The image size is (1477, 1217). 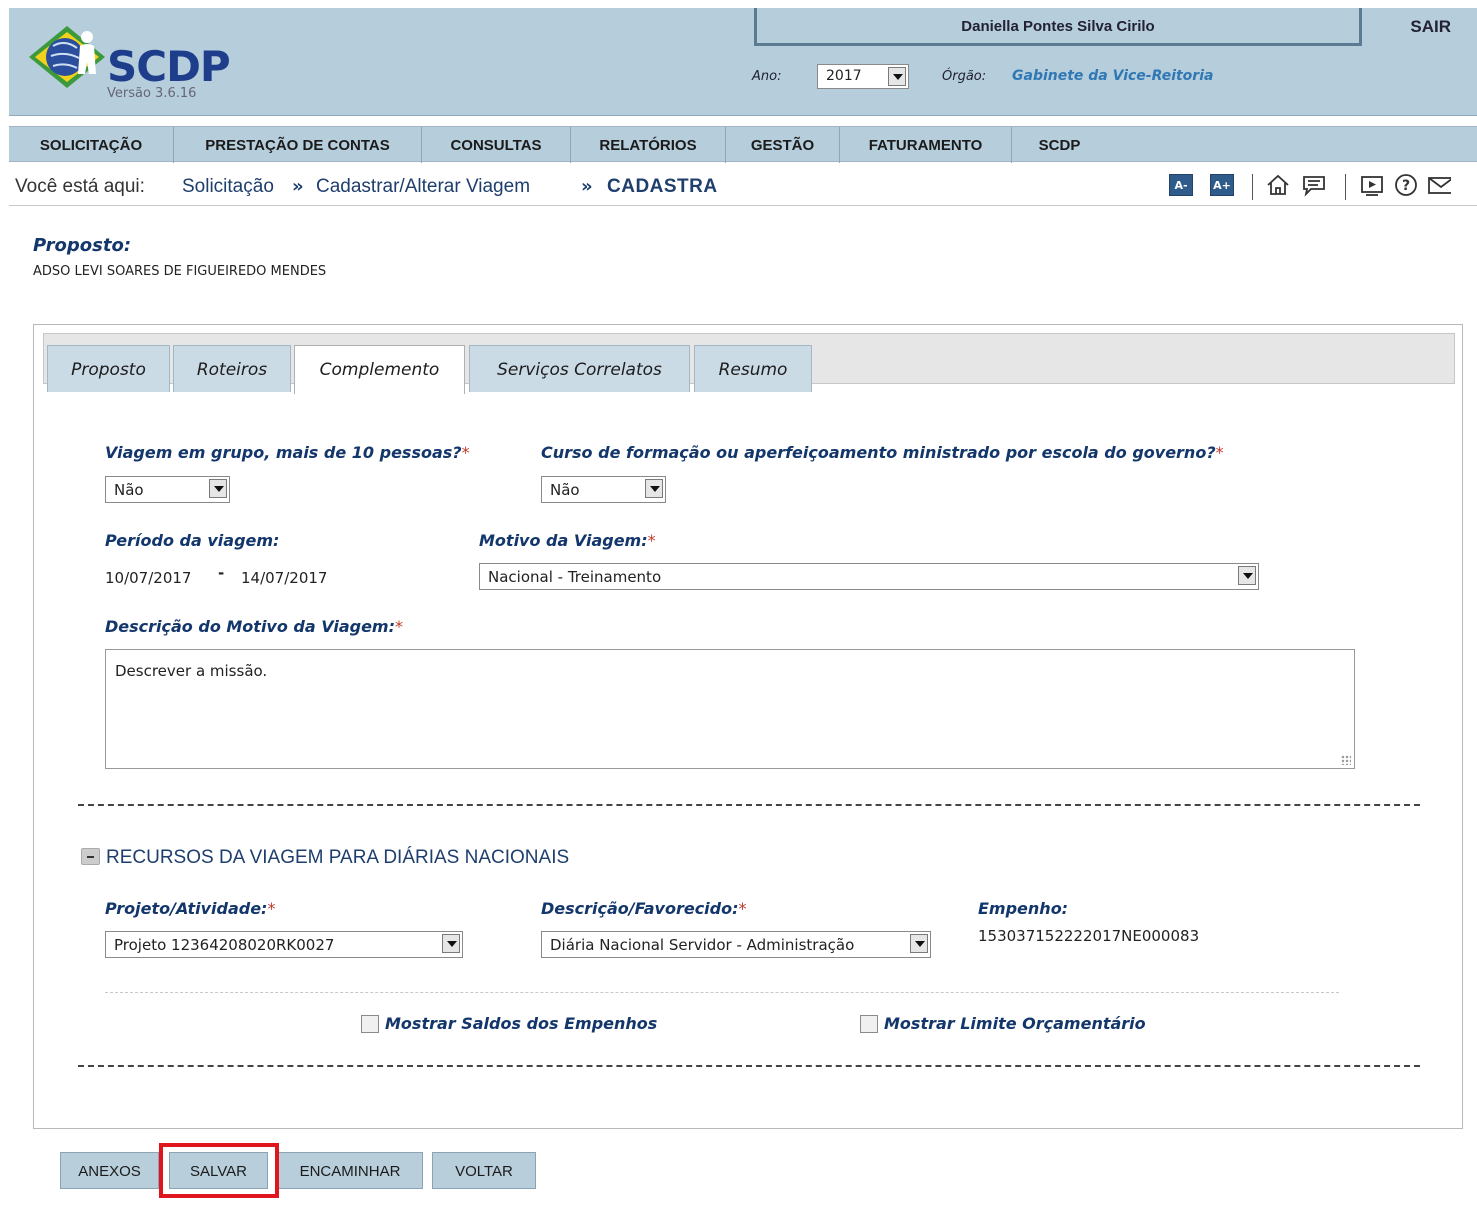 I want to click on empenho-label: Empenho:, so click(x=1023, y=908).